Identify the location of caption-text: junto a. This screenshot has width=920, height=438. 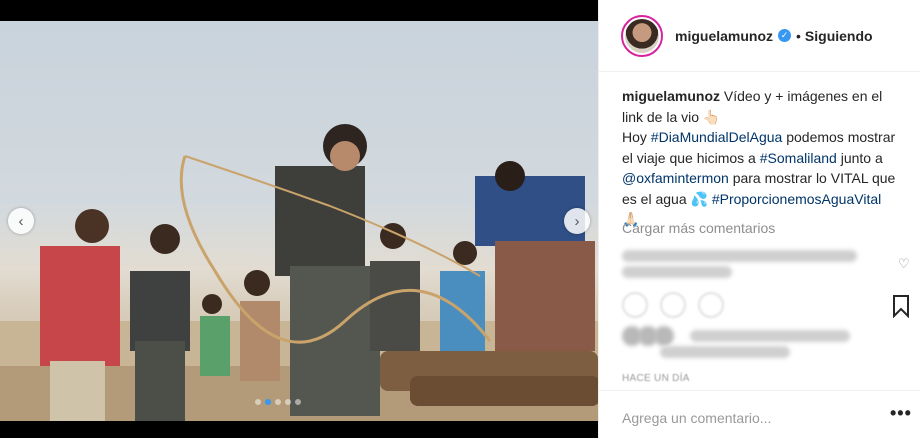
(859, 157).